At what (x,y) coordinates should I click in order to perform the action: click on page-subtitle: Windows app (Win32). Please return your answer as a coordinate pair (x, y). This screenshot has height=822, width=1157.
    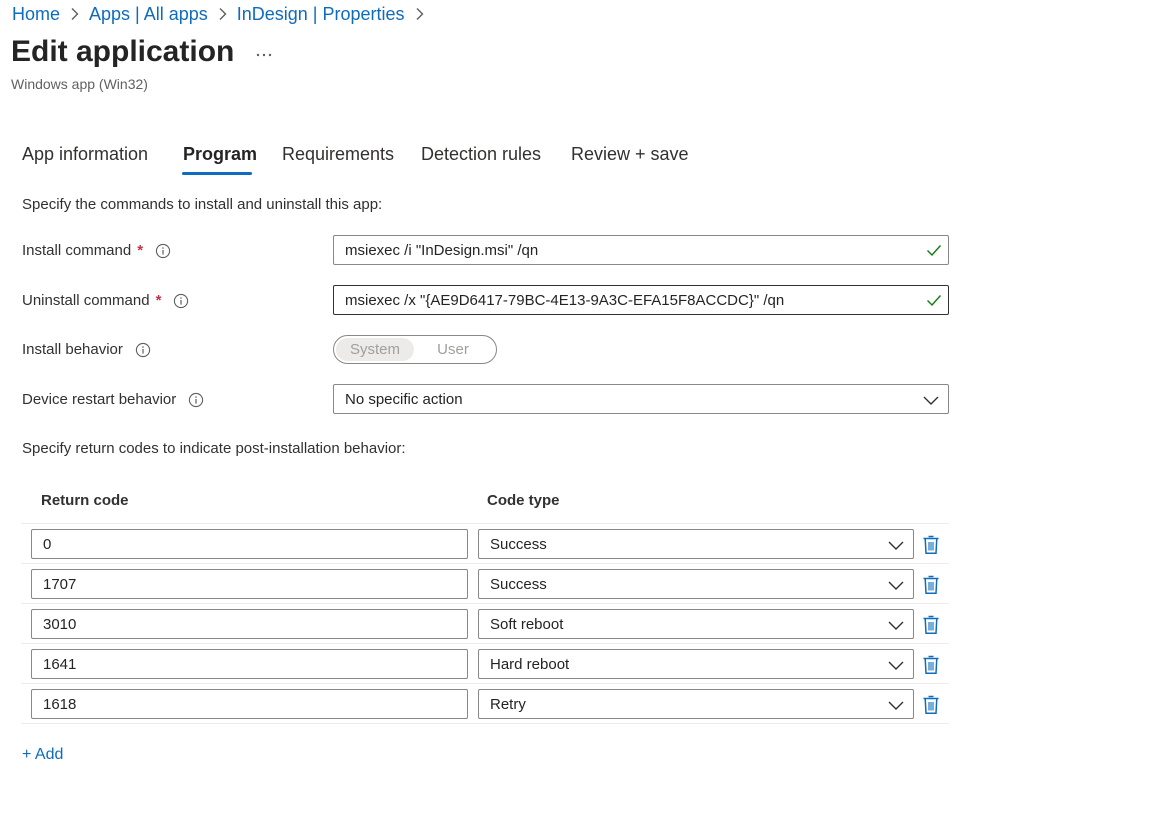
    Looking at the image, I should click on (79, 84).